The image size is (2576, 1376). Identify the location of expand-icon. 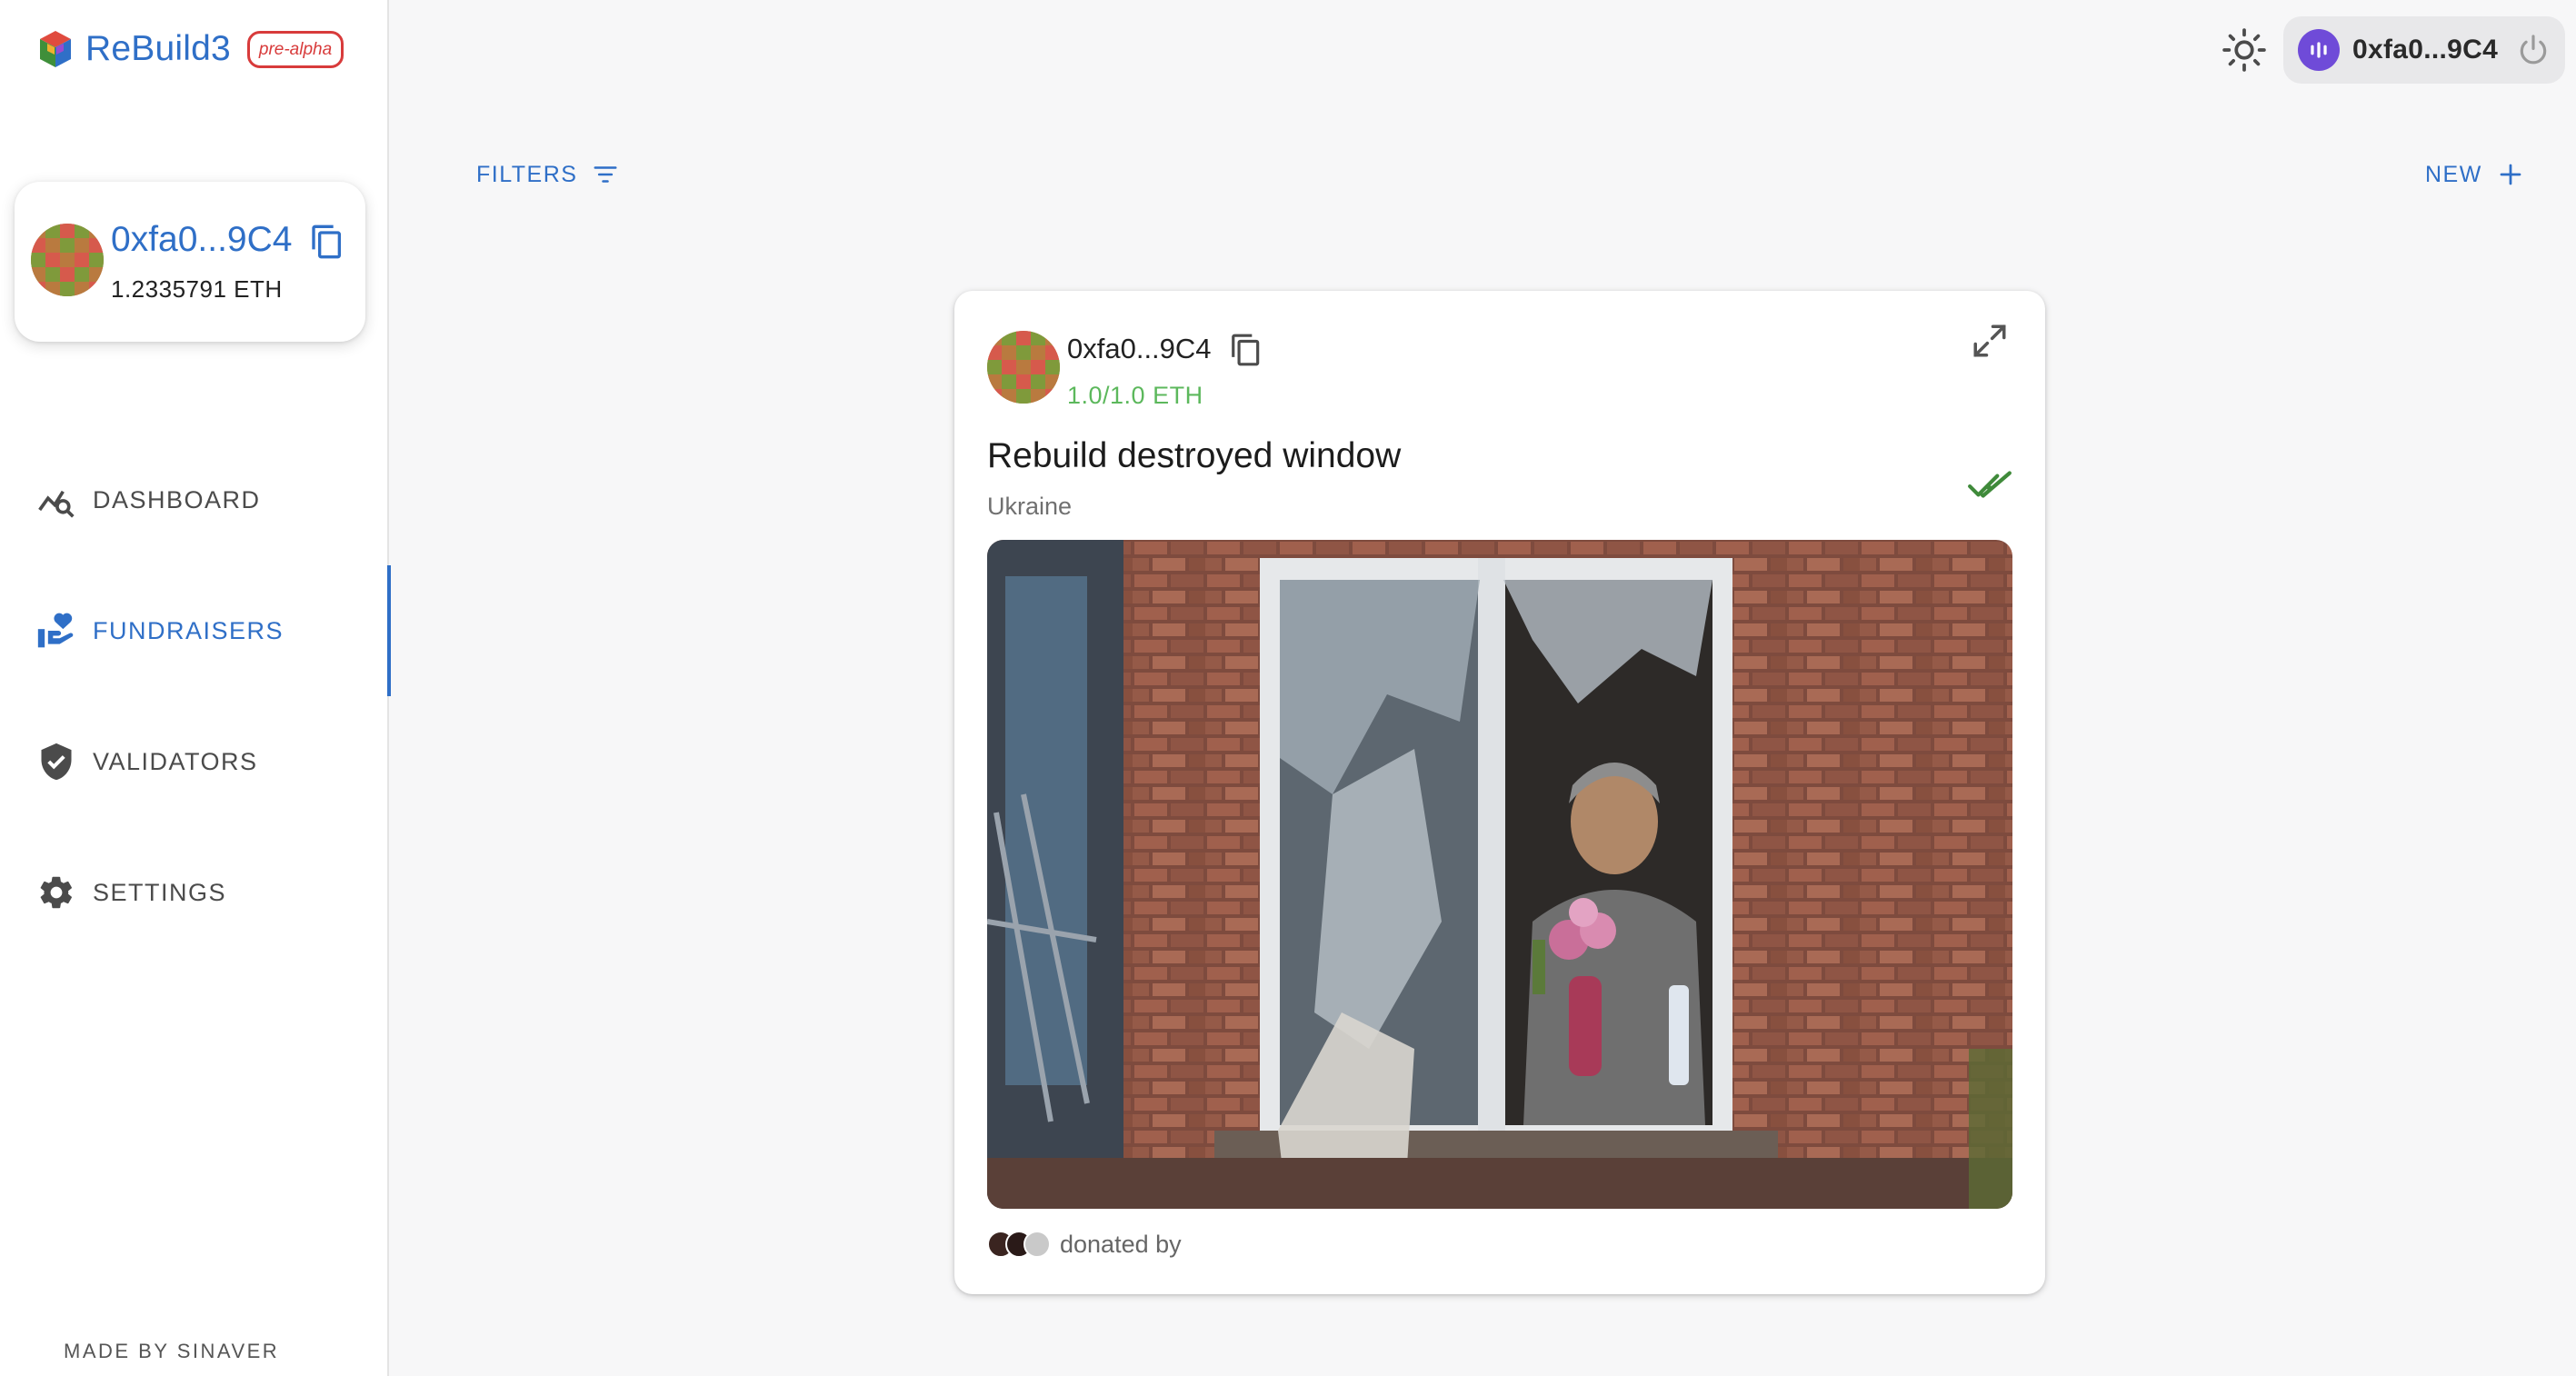
(1990, 341).